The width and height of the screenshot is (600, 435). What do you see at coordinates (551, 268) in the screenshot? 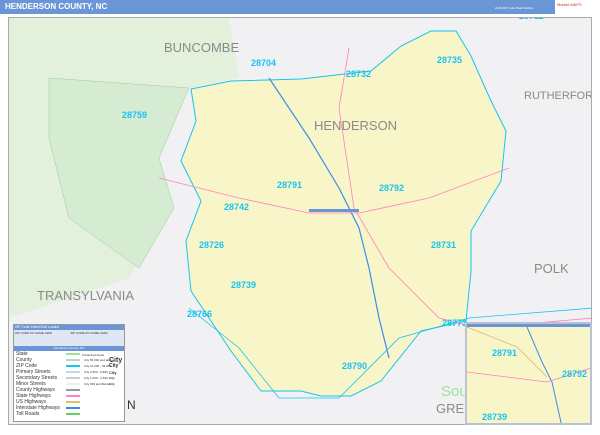
I see `region-polk: POLK` at bounding box center [551, 268].